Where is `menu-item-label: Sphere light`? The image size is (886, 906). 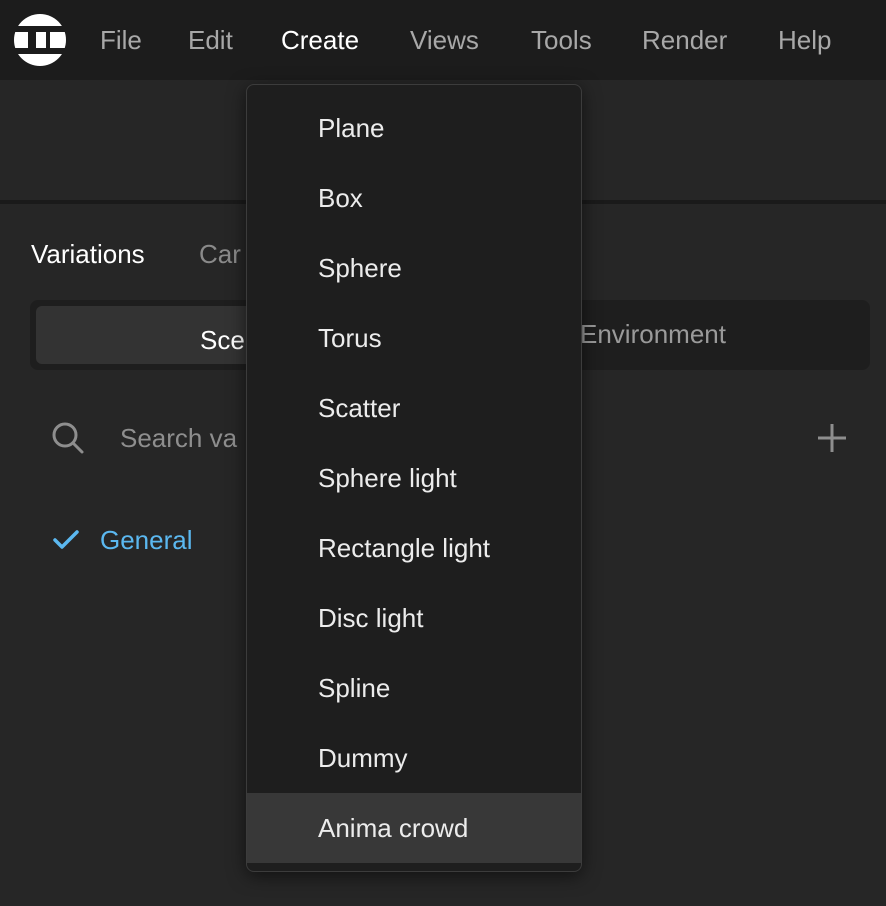 menu-item-label: Sphere light is located at coordinates (387, 478).